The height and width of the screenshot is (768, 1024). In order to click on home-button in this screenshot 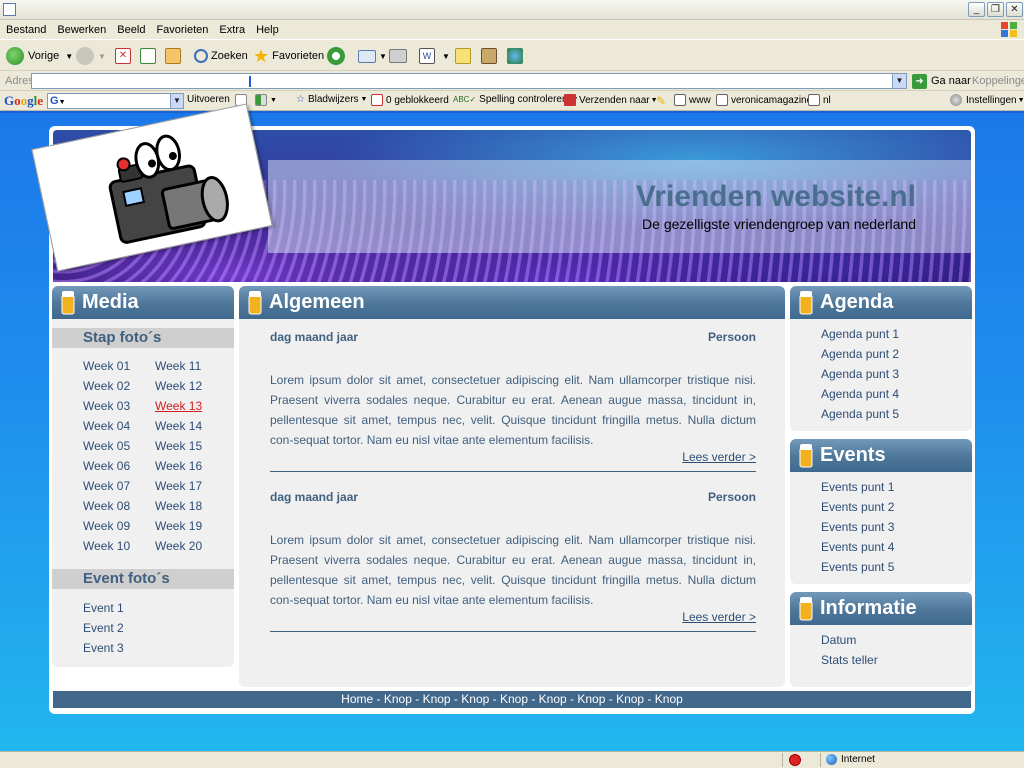, I will do `click(174, 56)`.